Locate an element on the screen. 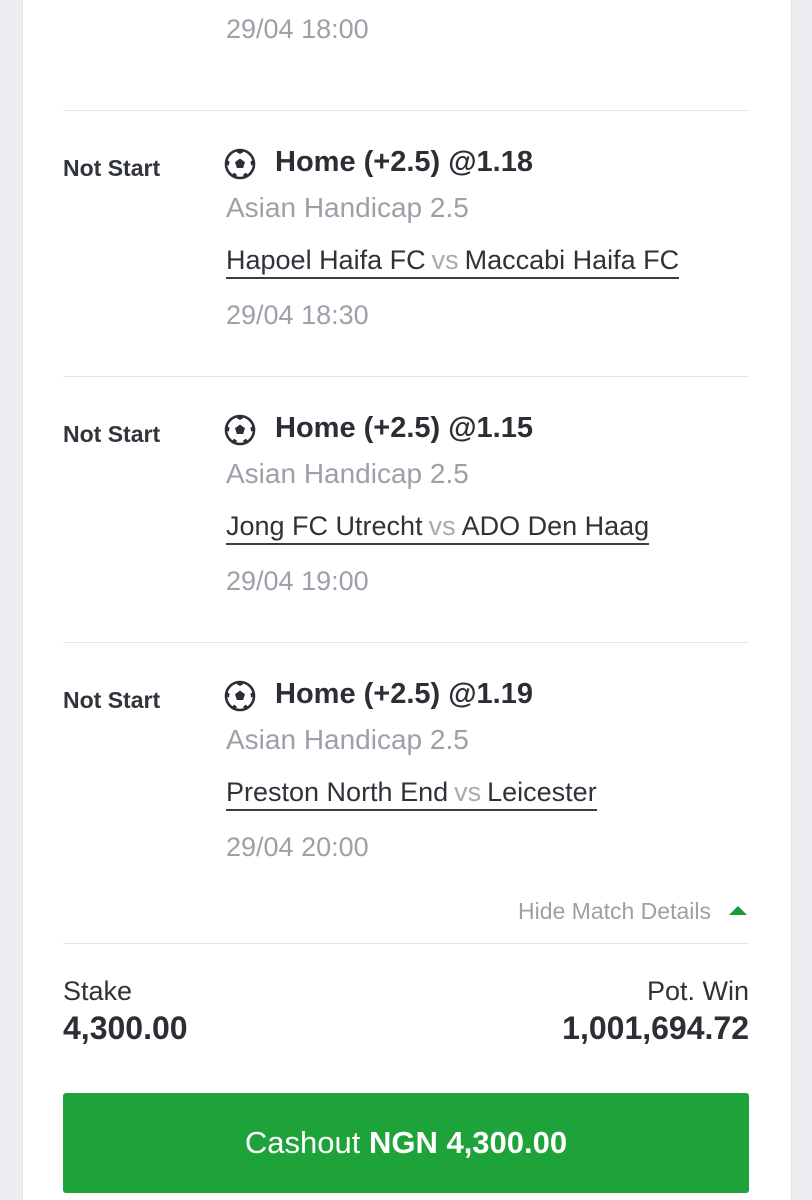  match-teams-link: Hapoel Haifa FC vs Maccabi Haifa FC is located at coordinates (453, 261).